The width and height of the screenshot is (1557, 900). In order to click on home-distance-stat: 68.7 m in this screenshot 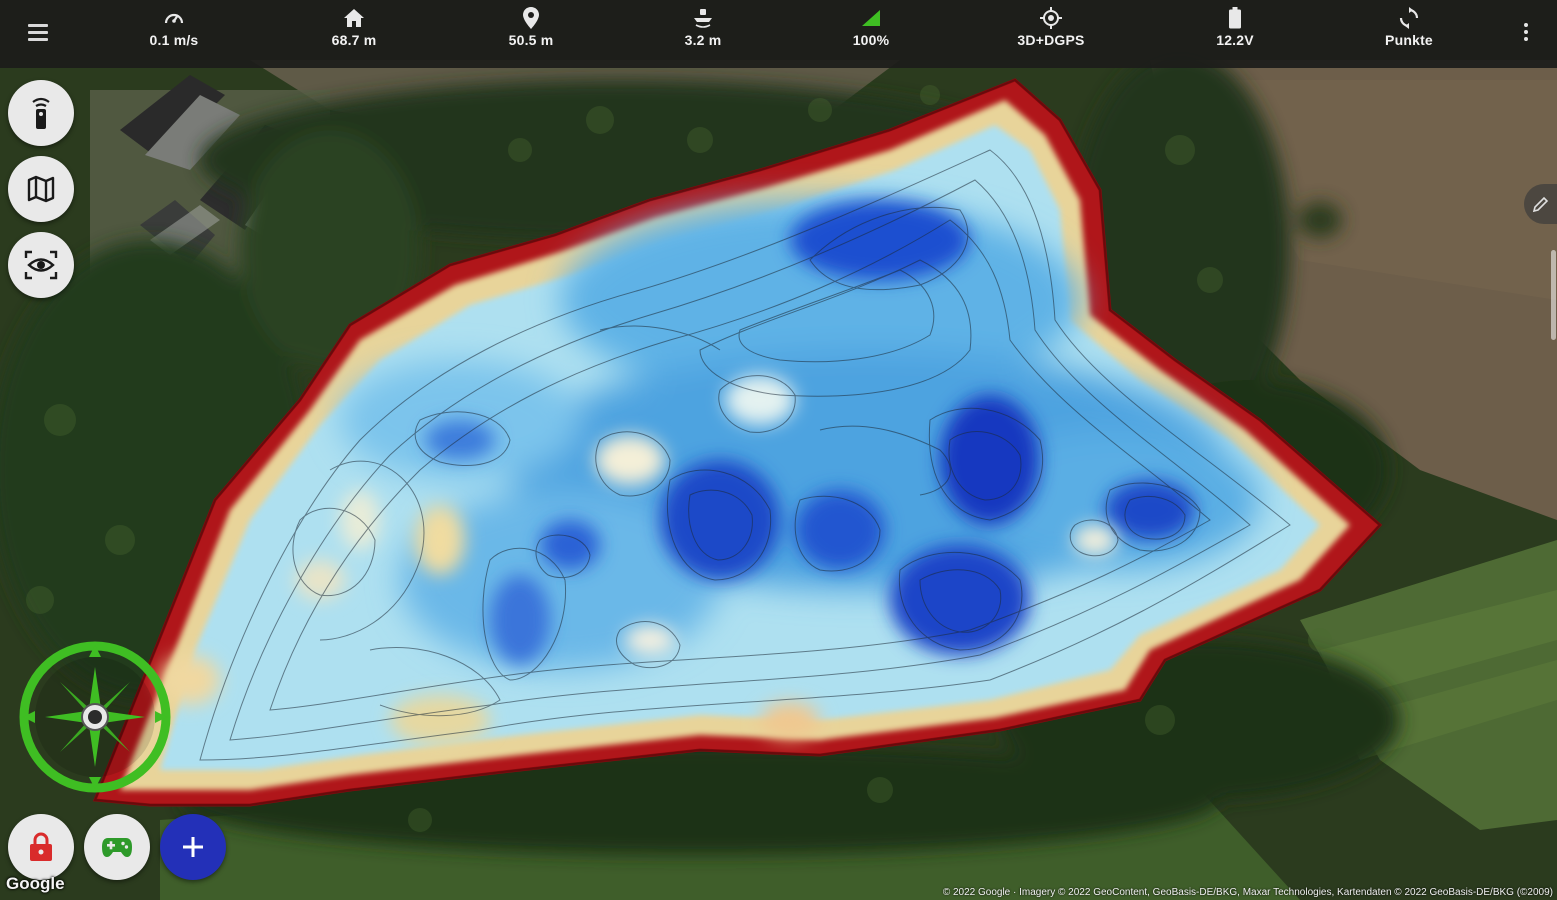, I will do `click(354, 27)`.